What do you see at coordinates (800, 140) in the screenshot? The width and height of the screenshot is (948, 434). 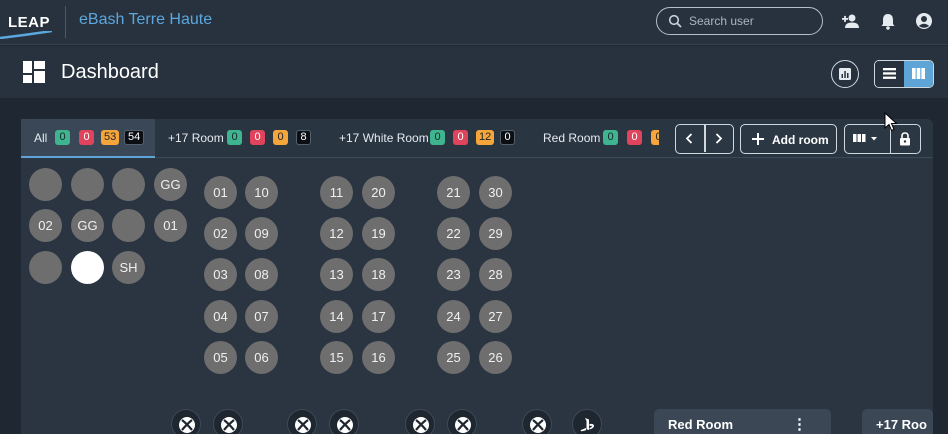 I see `add-room-label: Add room` at bounding box center [800, 140].